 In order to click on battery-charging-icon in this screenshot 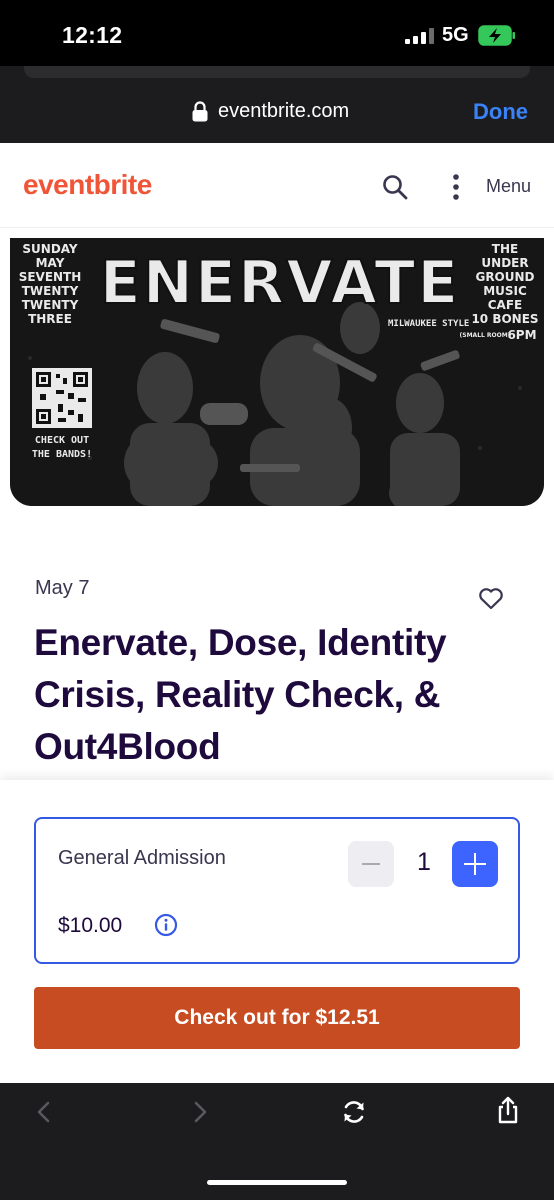, I will do `click(496, 35)`.